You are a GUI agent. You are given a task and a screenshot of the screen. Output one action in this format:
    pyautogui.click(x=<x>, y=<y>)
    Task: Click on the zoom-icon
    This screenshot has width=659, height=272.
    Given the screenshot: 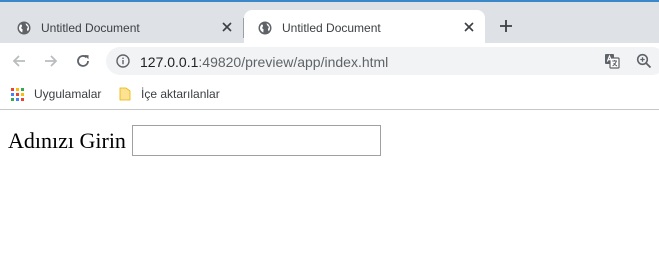 What is the action you would take?
    pyautogui.click(x=644, y=61)
    